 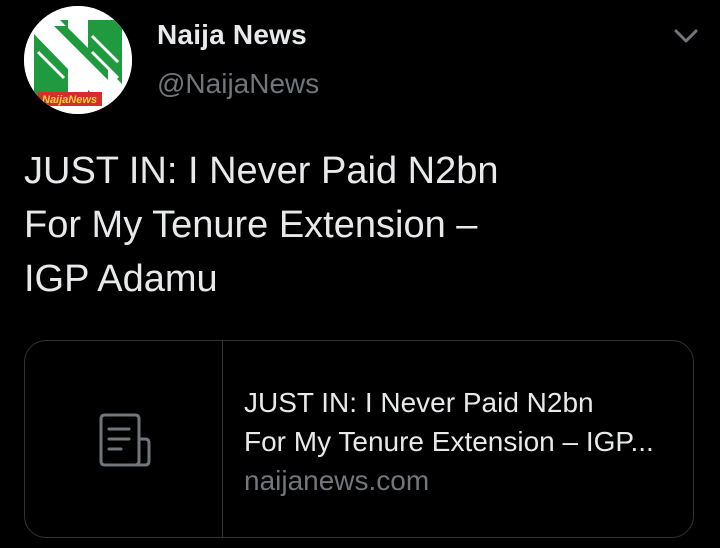 I want to click on svg-text: NaijaNews, so click(x=69, y=100).